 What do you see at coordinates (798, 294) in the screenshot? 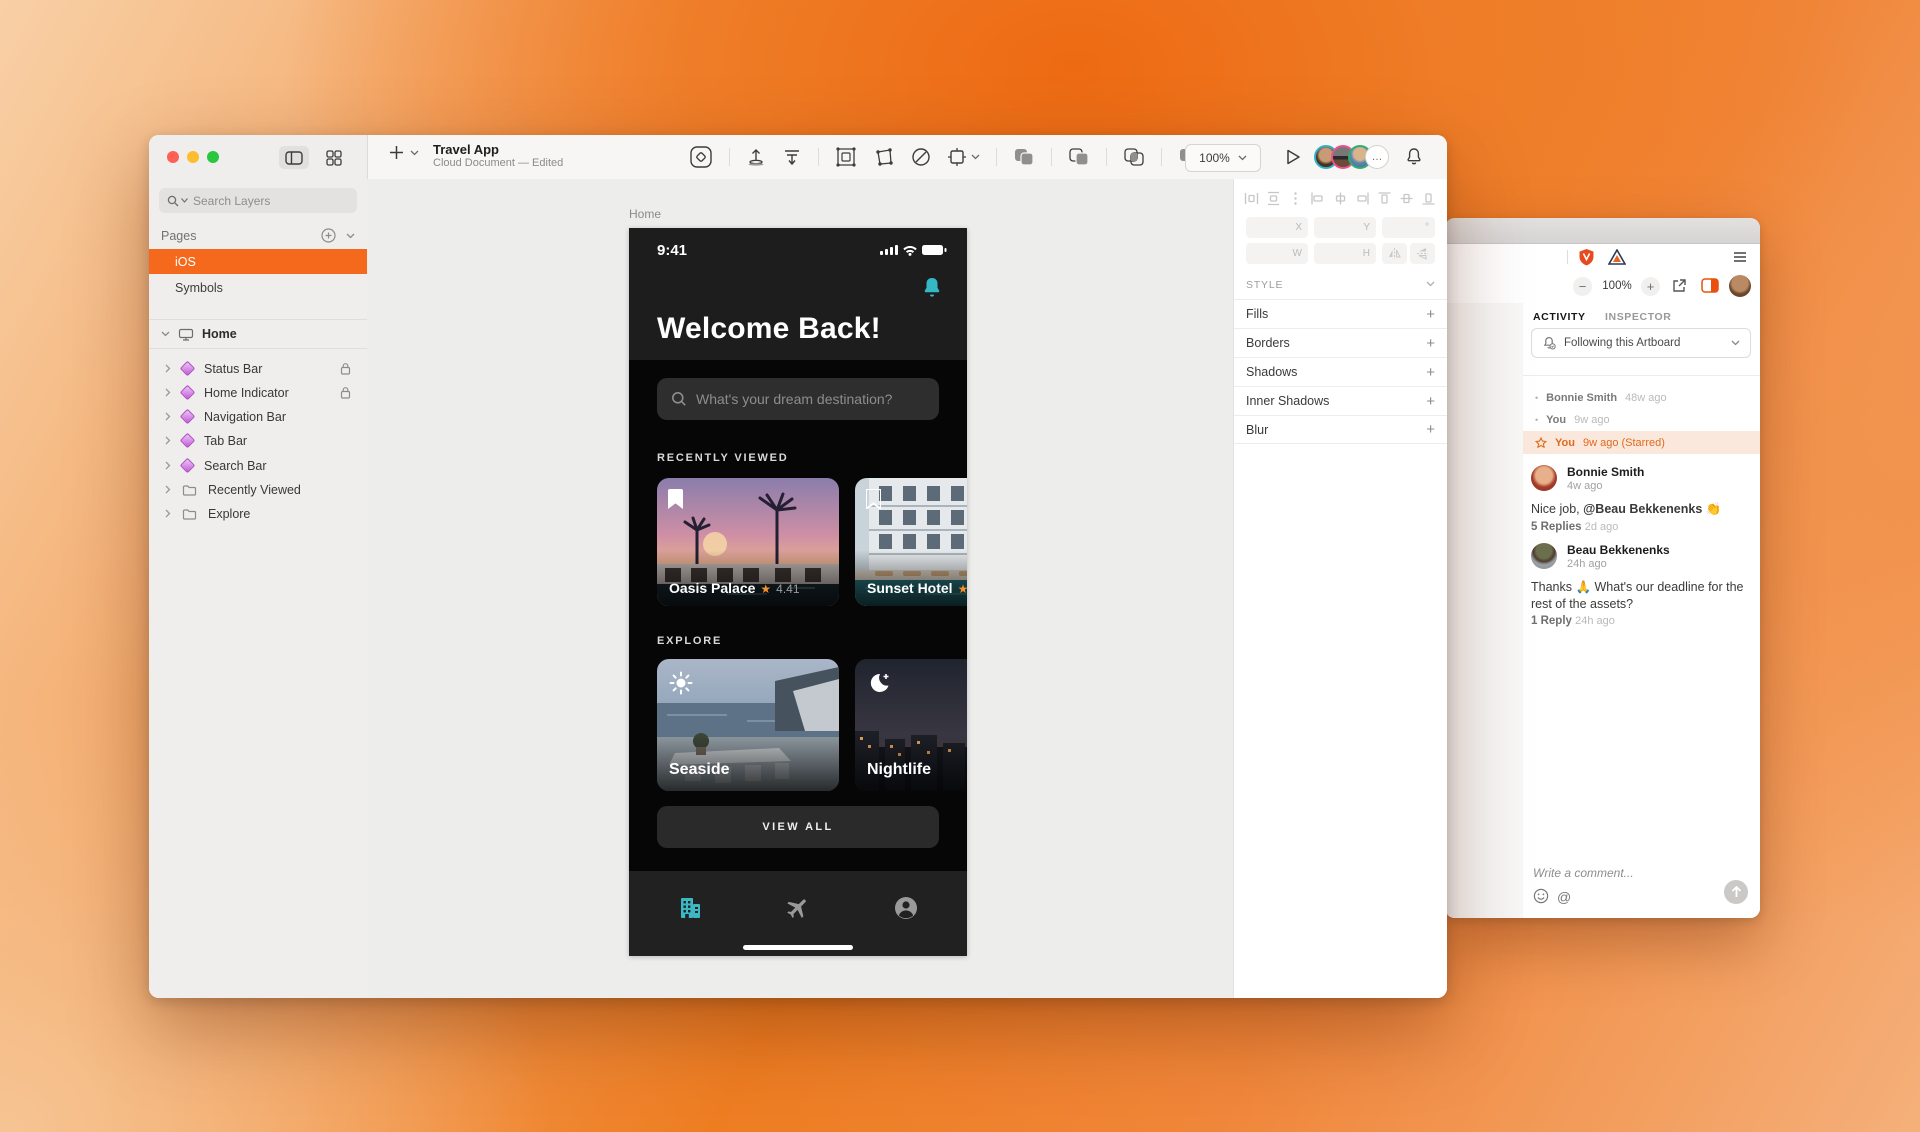
I see `phone-header: 9:41 Welcome Back!` at bounding box center [798, 294].